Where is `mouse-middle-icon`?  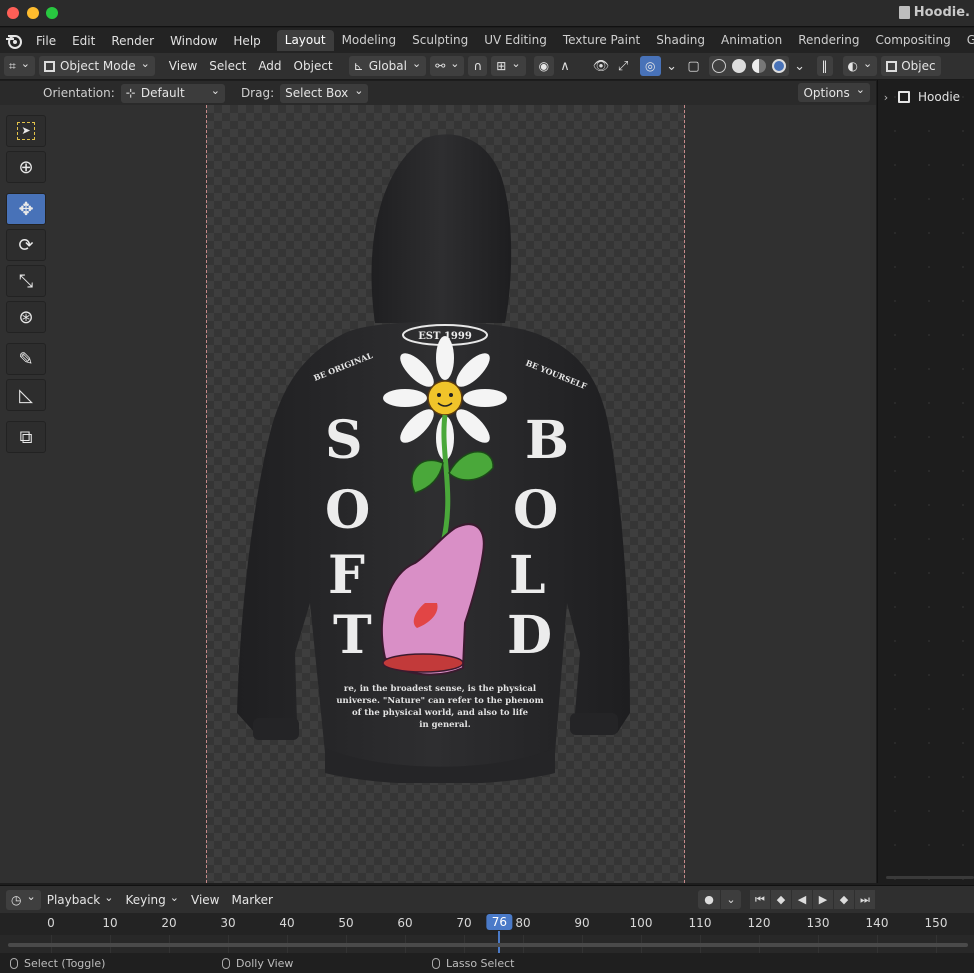
mouse-middle-icon is located at coordinates (226, 963).